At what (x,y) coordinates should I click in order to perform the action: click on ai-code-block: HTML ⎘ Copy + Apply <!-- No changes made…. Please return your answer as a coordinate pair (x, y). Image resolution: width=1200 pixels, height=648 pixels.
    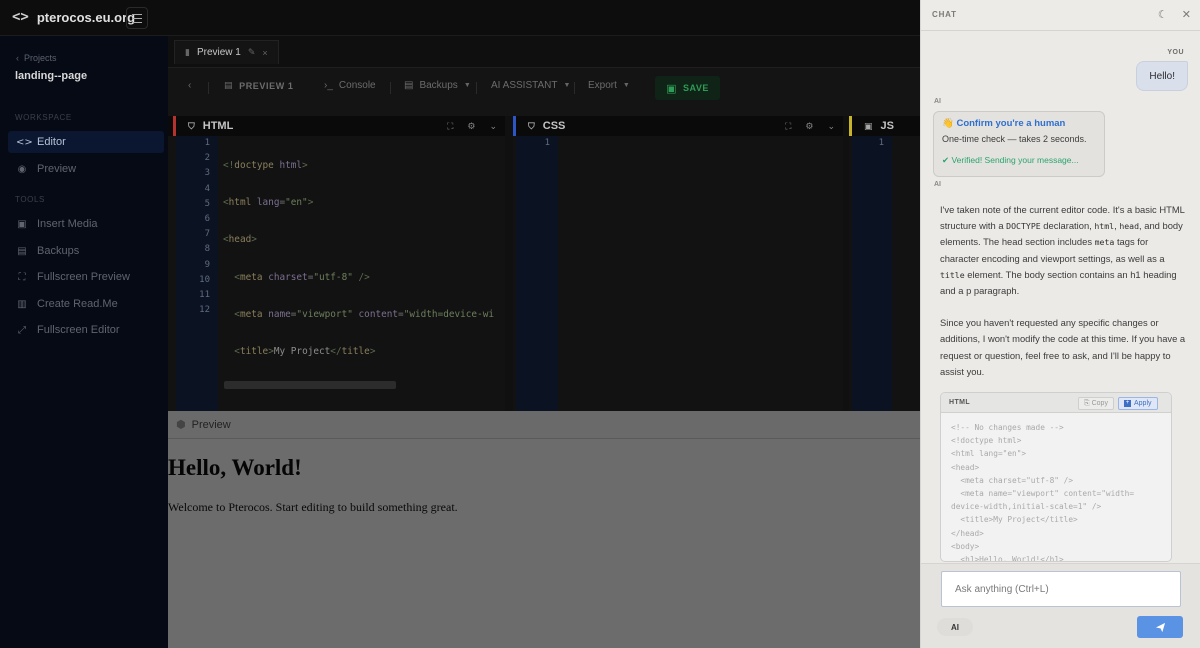
    Looking at the image, I should click on (1056, 477).